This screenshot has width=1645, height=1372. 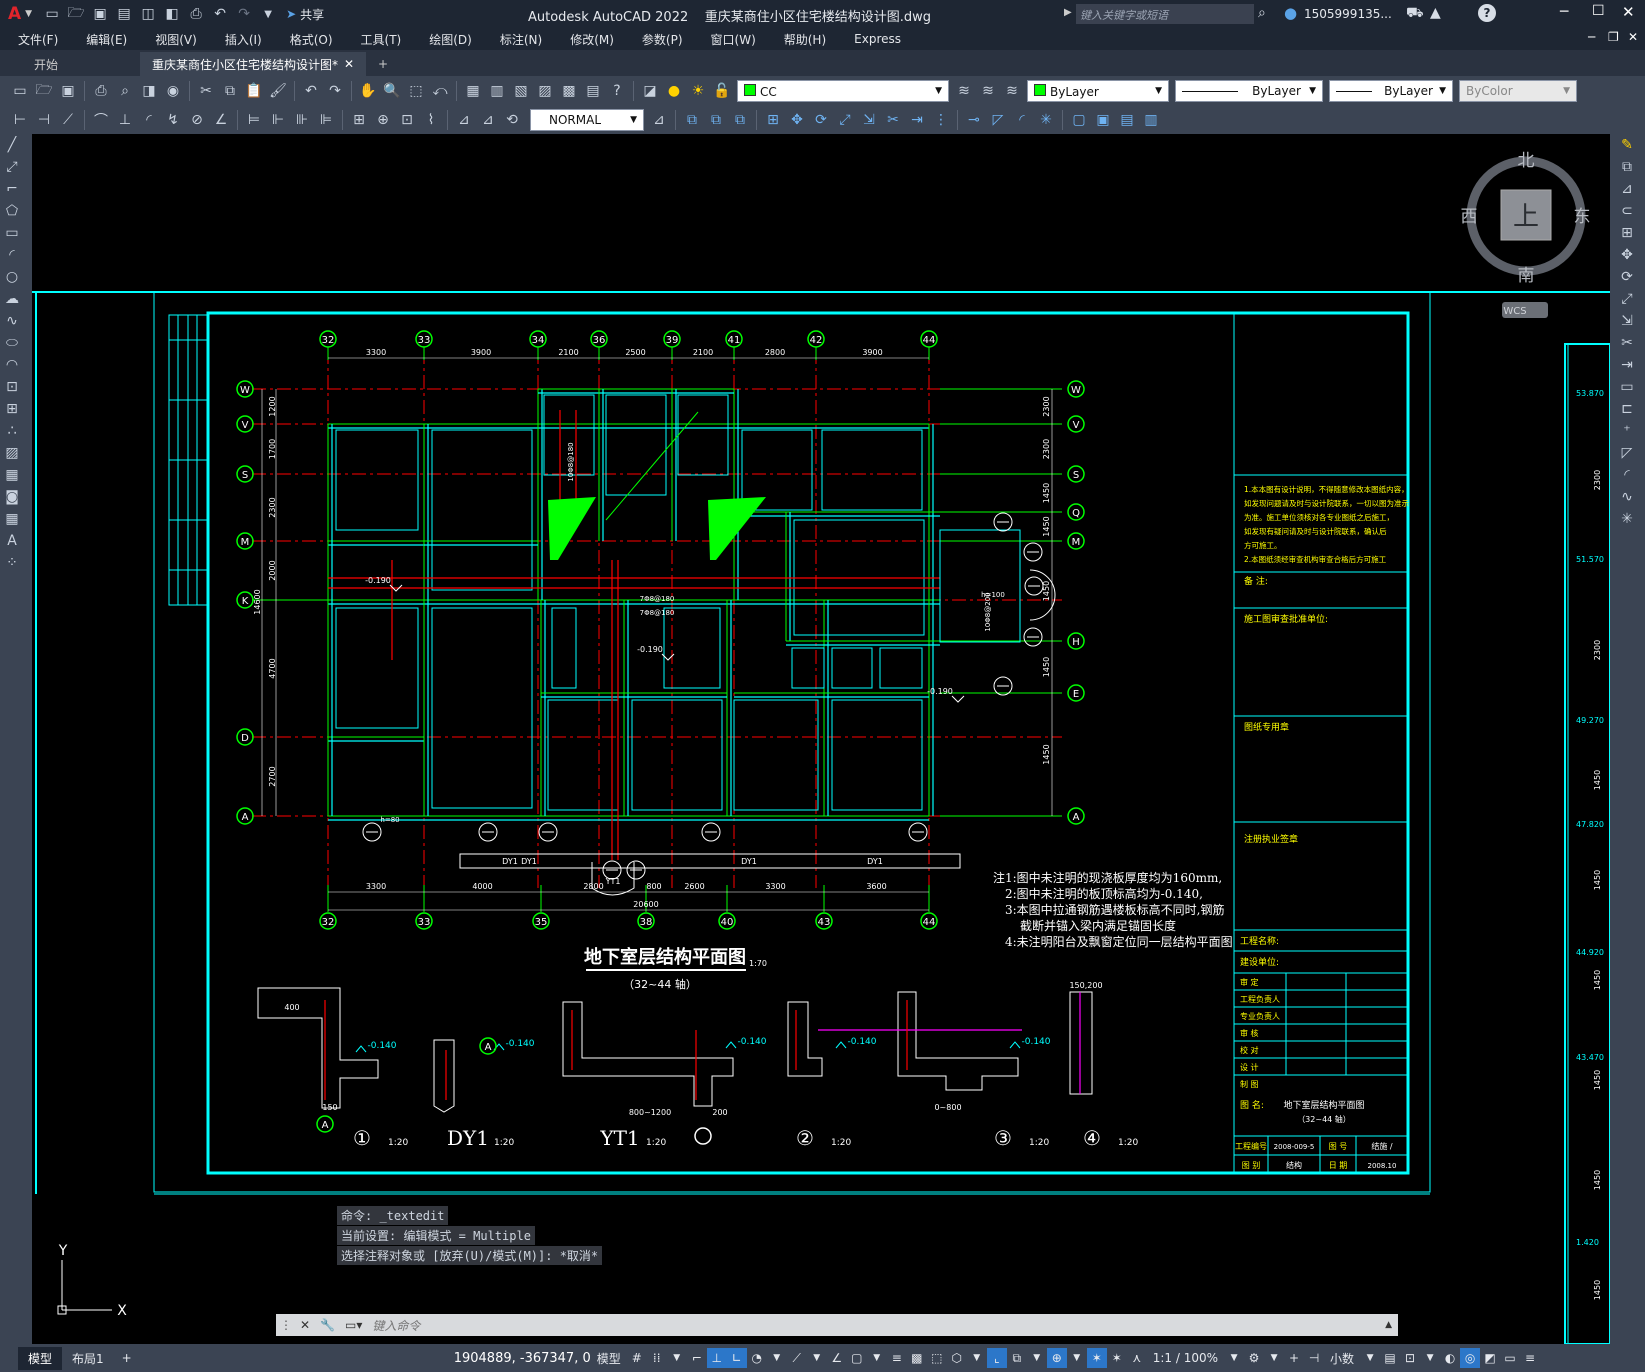 I want to click on expand-arrow-icon: ▶, so click(x=1068, y=12).